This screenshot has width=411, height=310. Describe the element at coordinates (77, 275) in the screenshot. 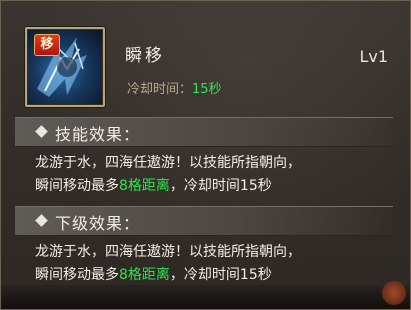

I see `next-effect-line2-pre: 瞬间移动最多` at that location.